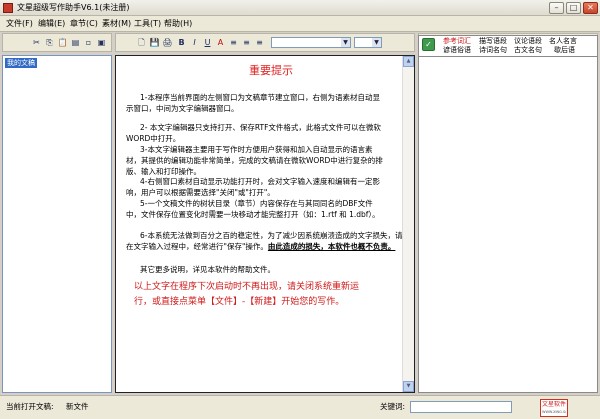 The height and width of the screenshot is (419, 600). Describe the element at coordinates (300, 24) in the screenshot. I see `menu-bar: 文件(F) 编辑(E) 章节(C) 素材(M) 工具(T) 帮助(H)` at that location.